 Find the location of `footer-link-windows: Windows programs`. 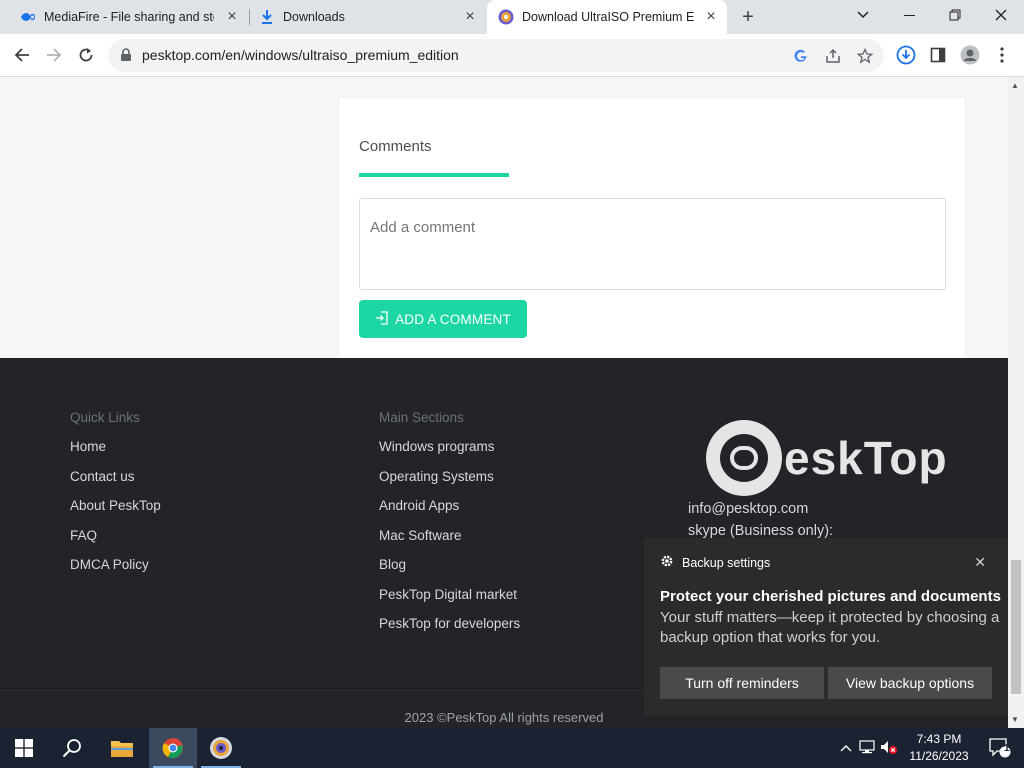

footer-link-windows: Windows programs is located at coordinates (437, 446).